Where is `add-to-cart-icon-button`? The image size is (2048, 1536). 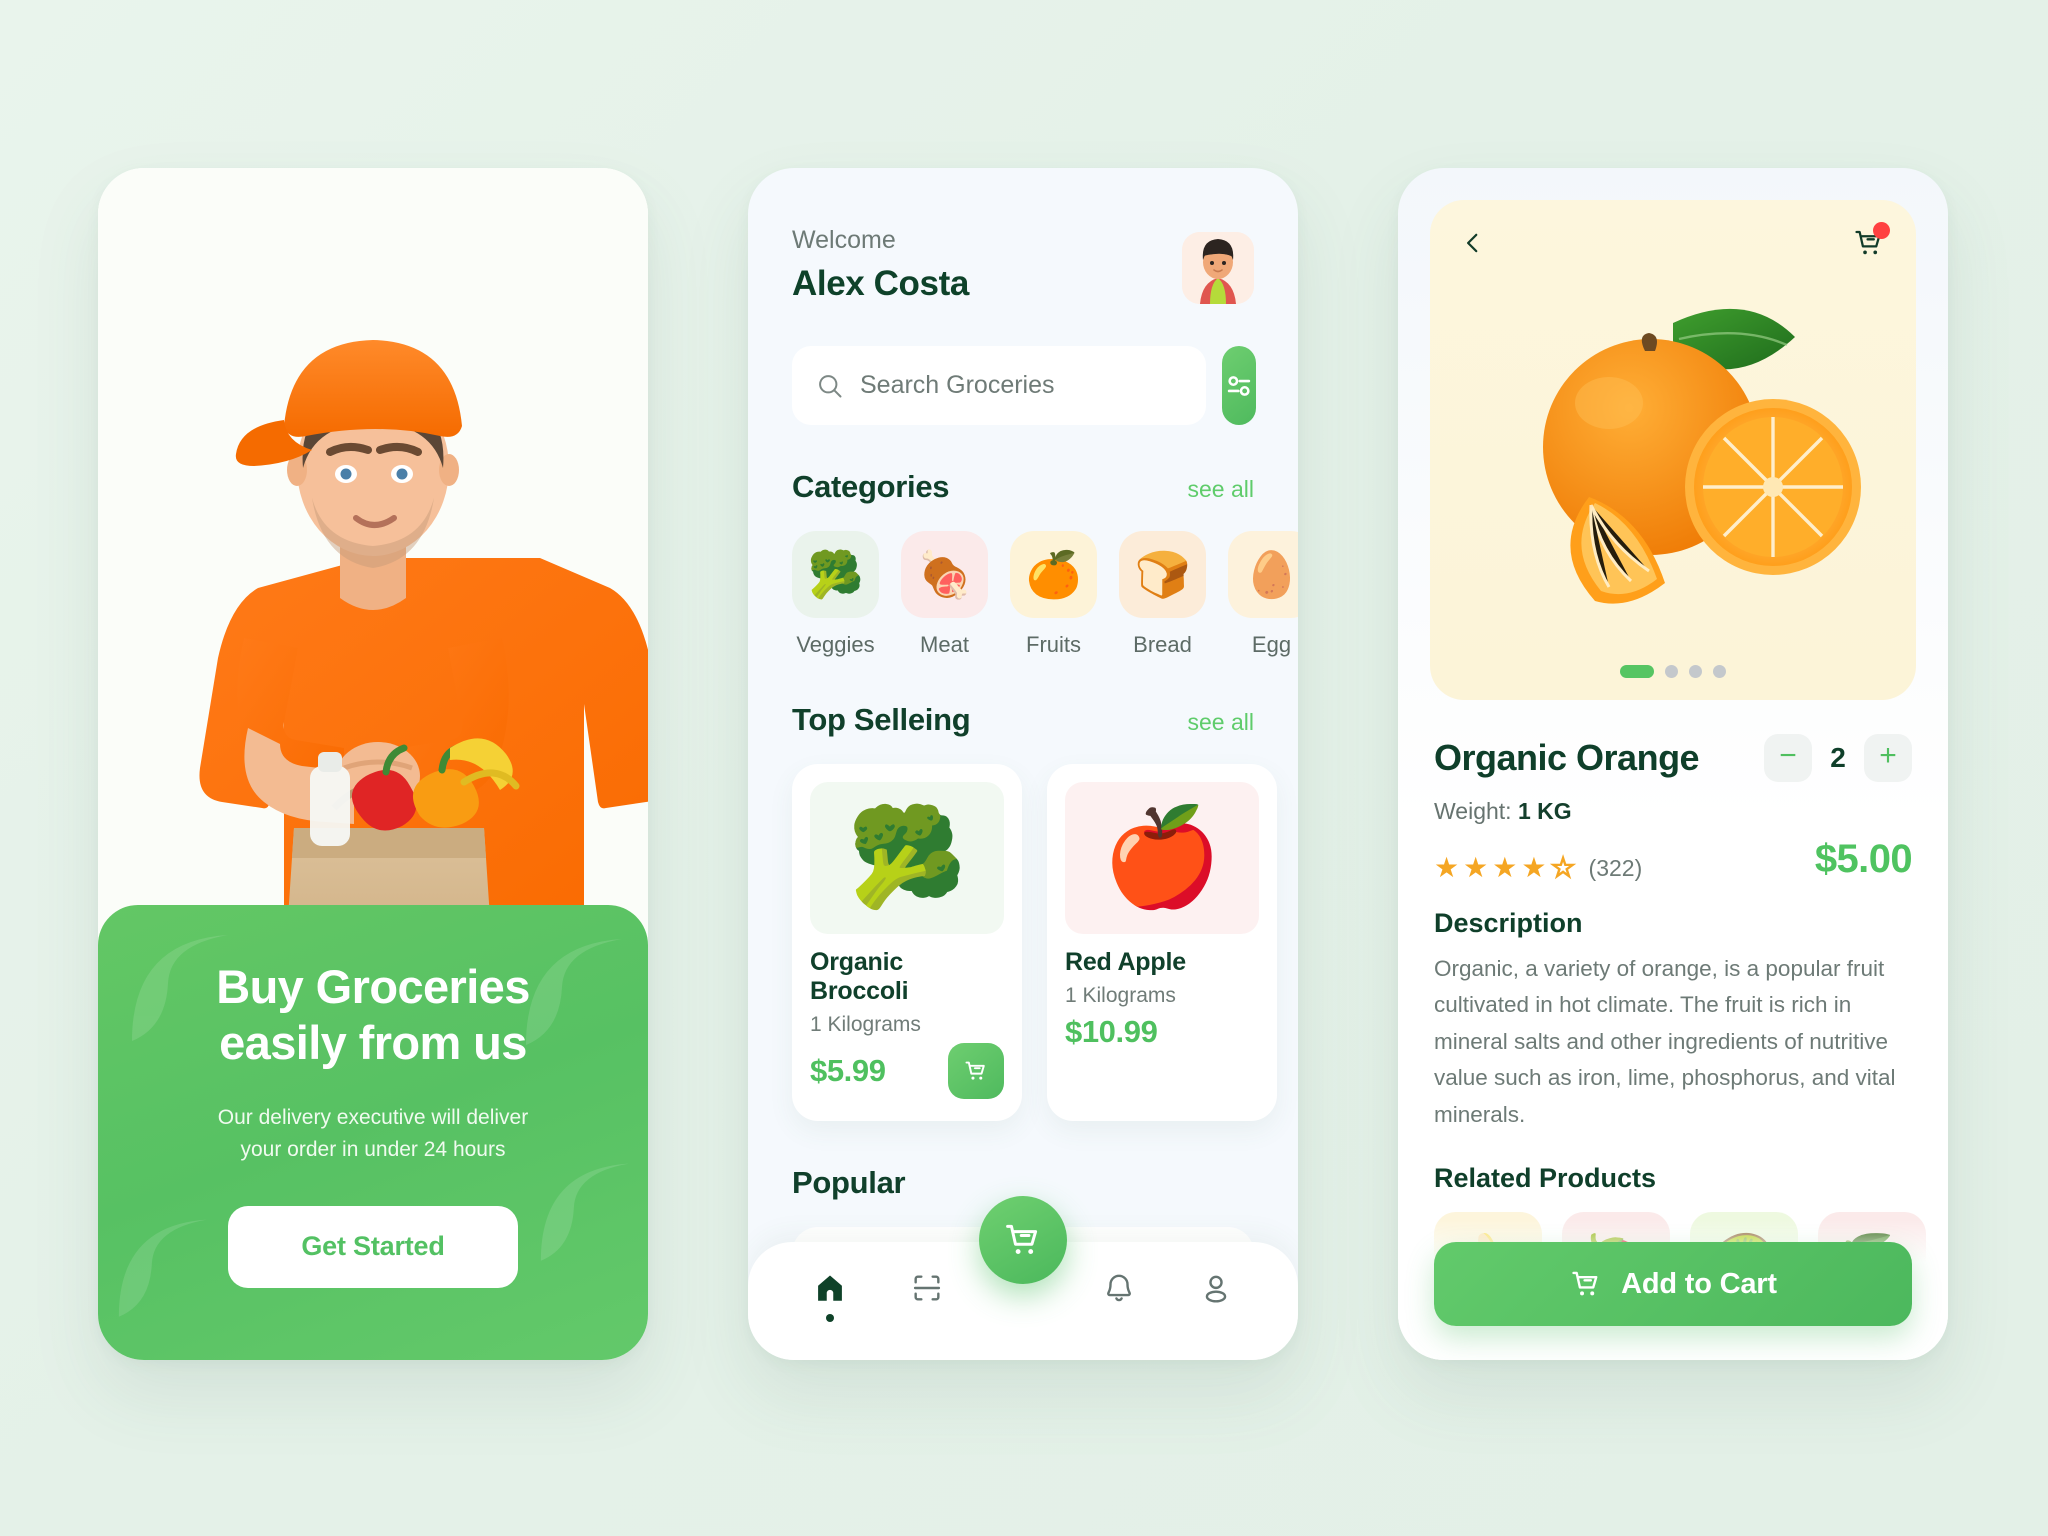 add-to-cart-icon-button is located at coordinates (976, 1071).